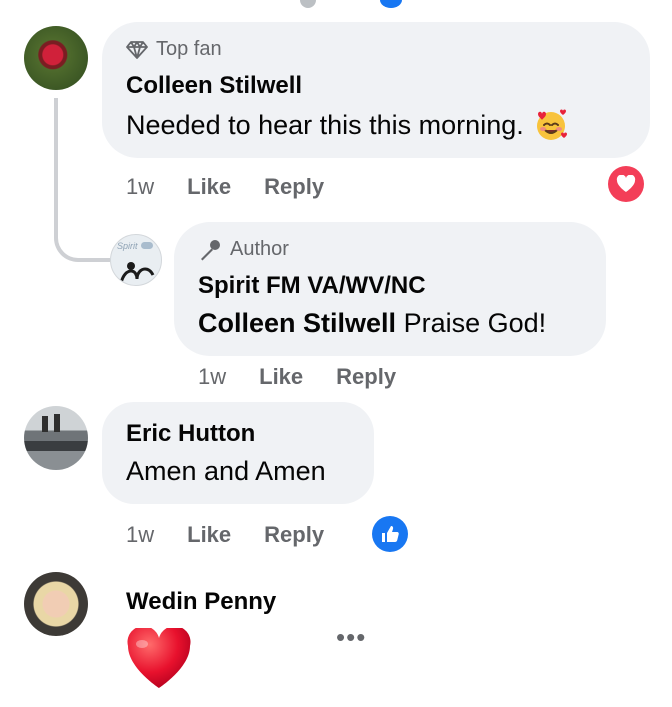 The height and width of the screenshot is (707, 672). Describe the element at coordinates (626, 184) in the screenshot. I see `love-reaction-icon` at that location.